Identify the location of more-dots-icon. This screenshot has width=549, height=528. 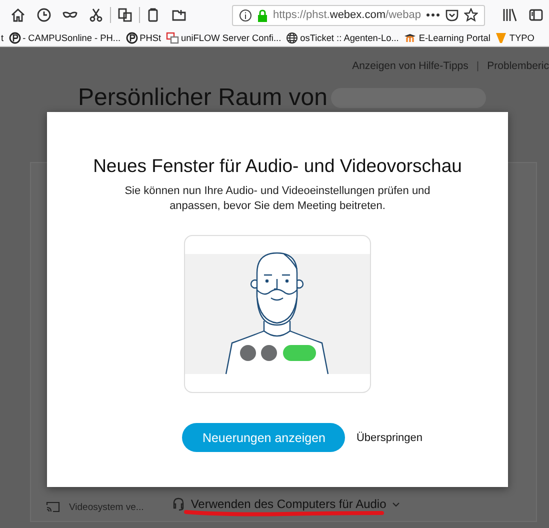
(433, 15).